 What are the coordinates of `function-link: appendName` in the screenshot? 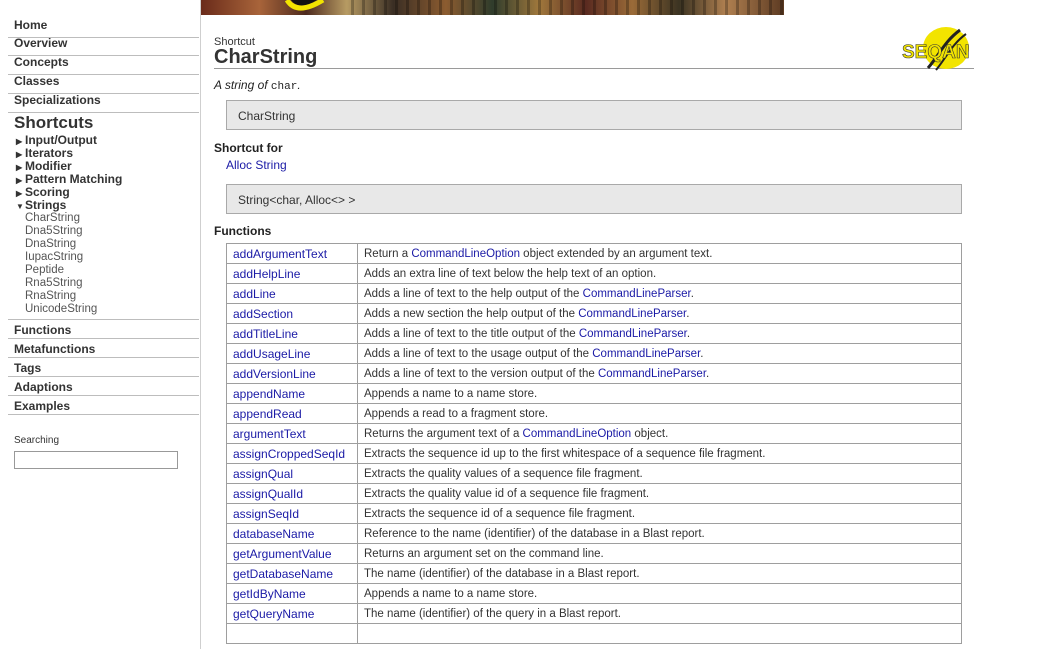 It's located at (269, 394).